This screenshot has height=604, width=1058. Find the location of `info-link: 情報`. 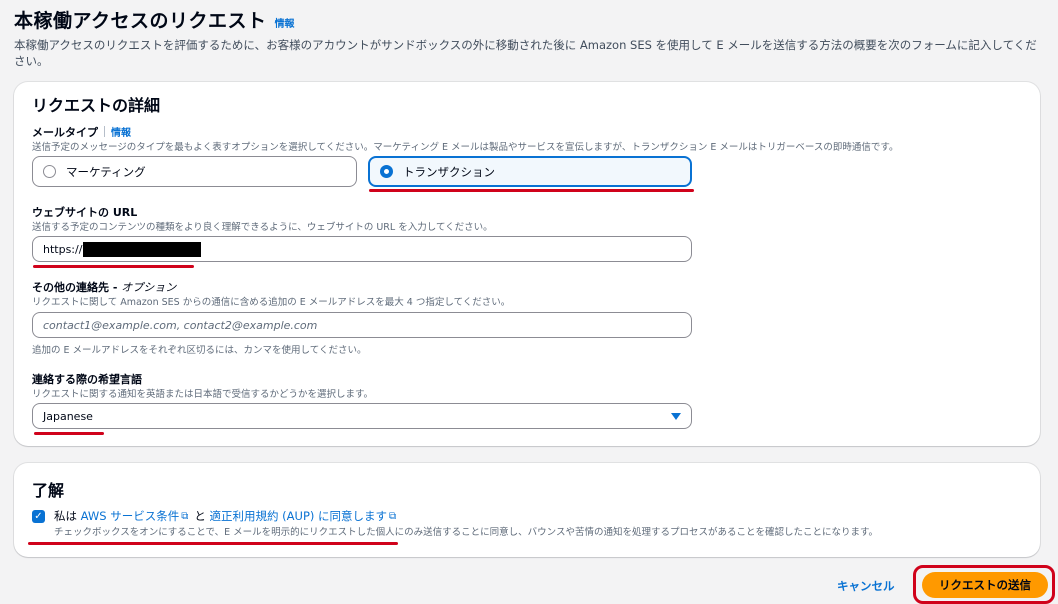

info-link: 情報 is located at coordinates (285, 22).